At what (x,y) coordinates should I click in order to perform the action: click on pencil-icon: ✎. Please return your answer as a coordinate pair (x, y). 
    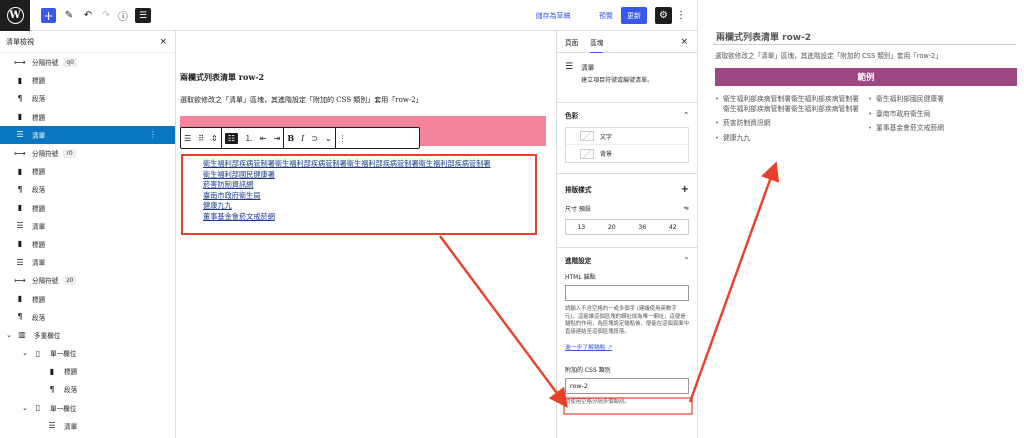
    Looking at the image, I should click on (69, 15).